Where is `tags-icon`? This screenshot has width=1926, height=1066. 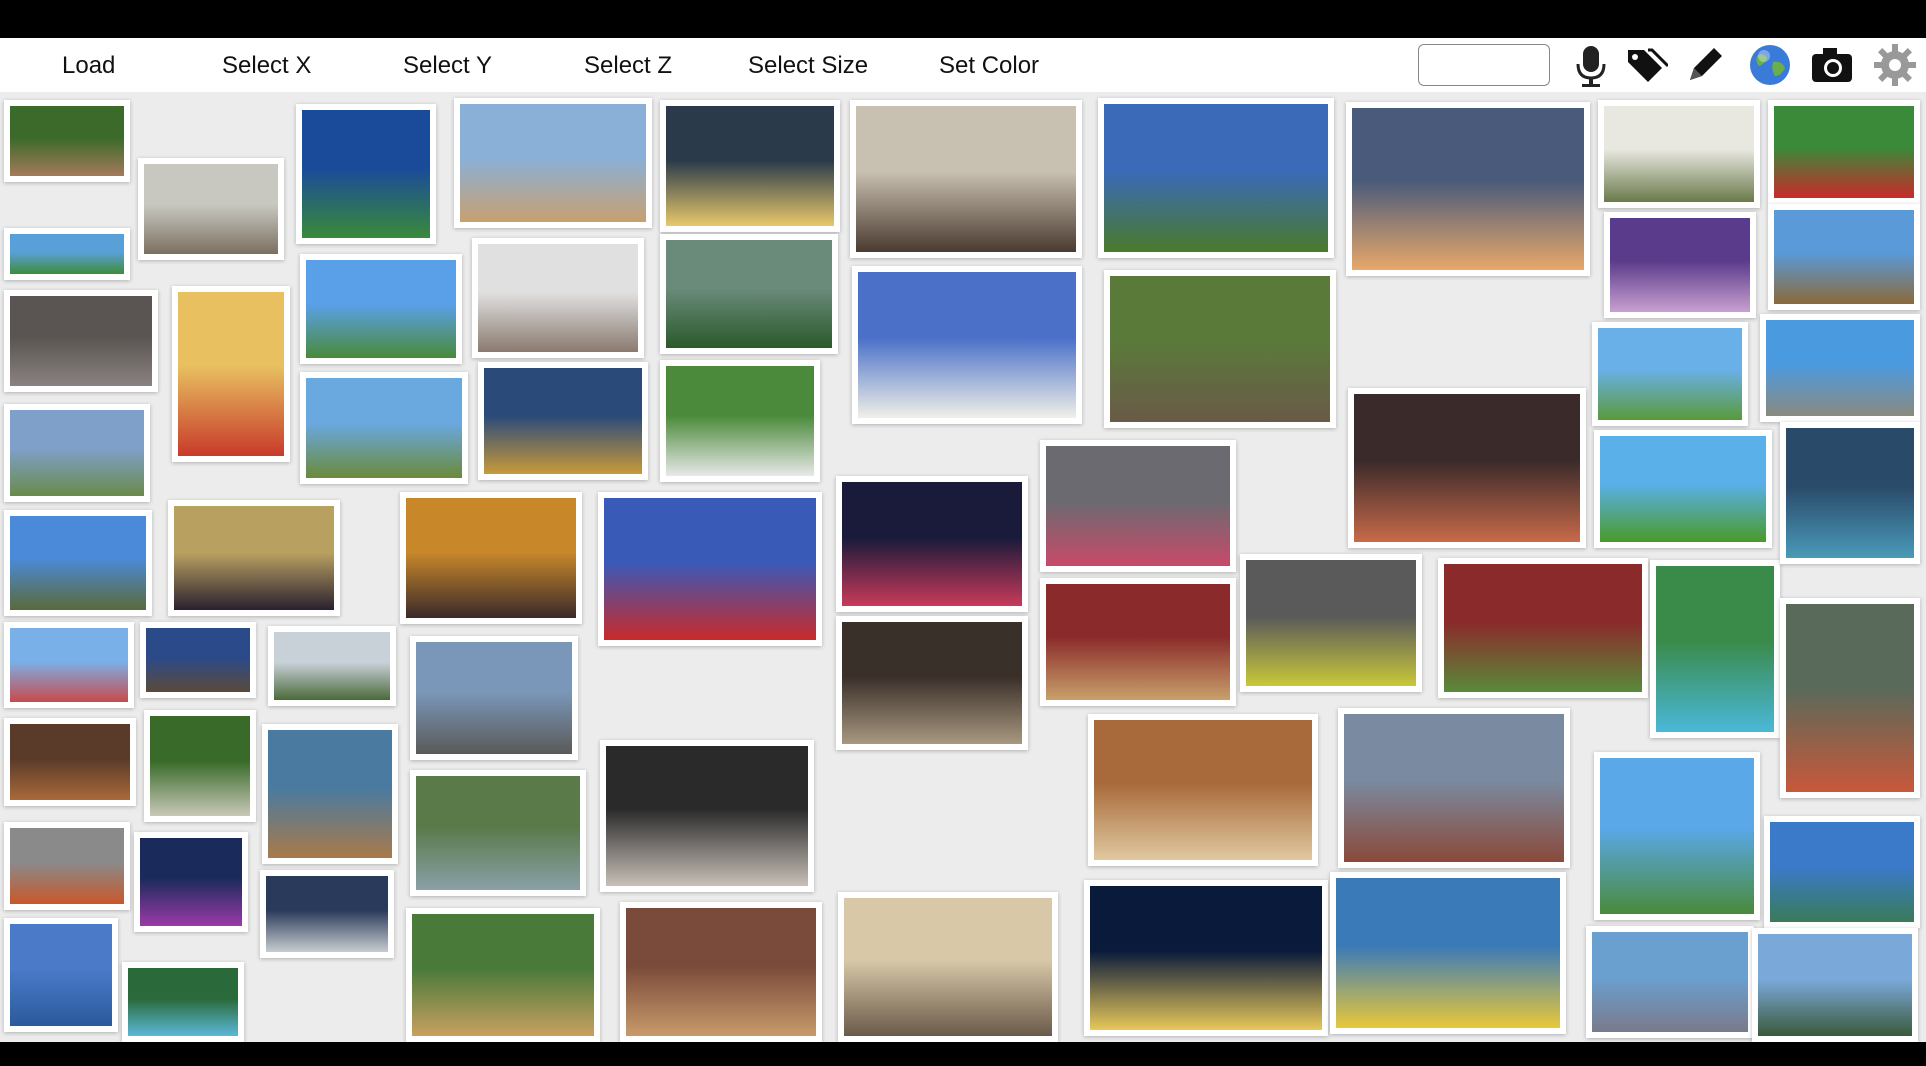 tags-icon is located at coordinates (1645, 65).